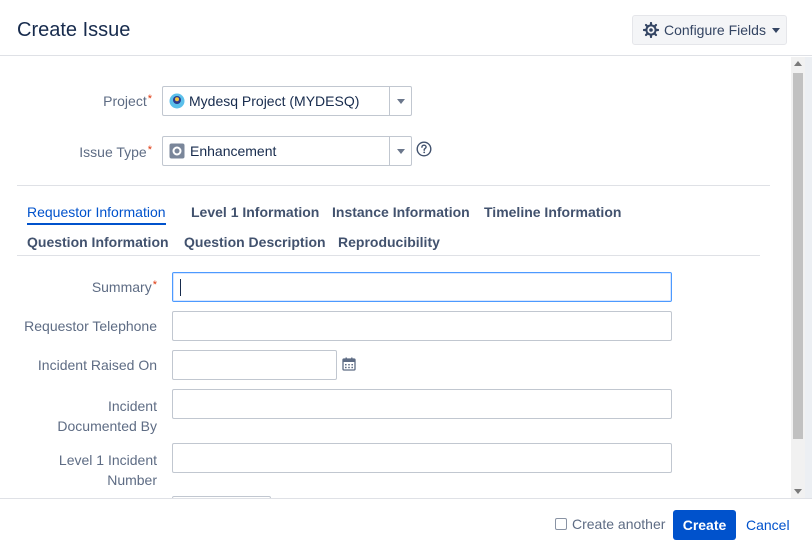 Image resolution: width=812 pixels, height=544 pixels. I want to click on project-label: Project*, so click(127, 101).